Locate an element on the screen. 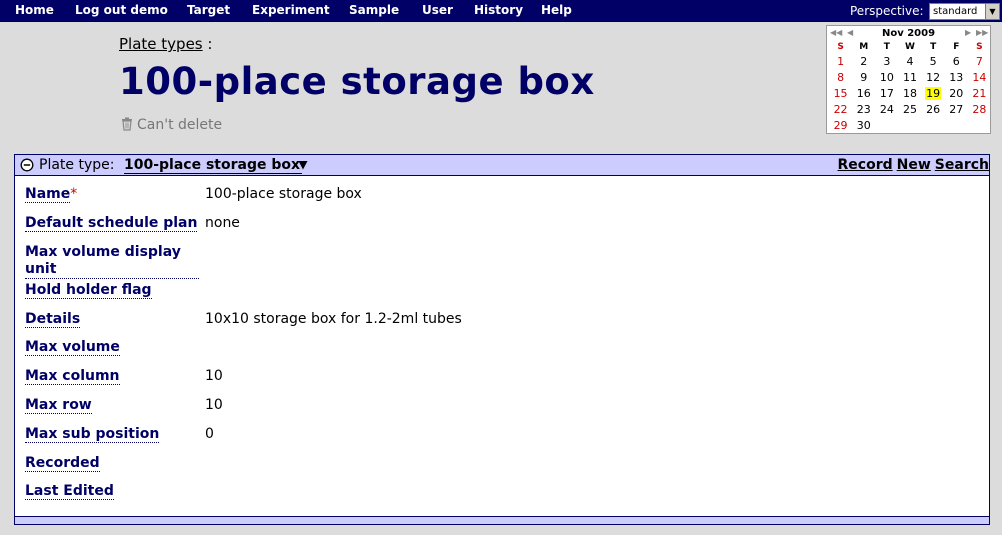 The height and width of the screenshot is (535, 1002). calendar-day: 11 is located at coordinates (909, 77).